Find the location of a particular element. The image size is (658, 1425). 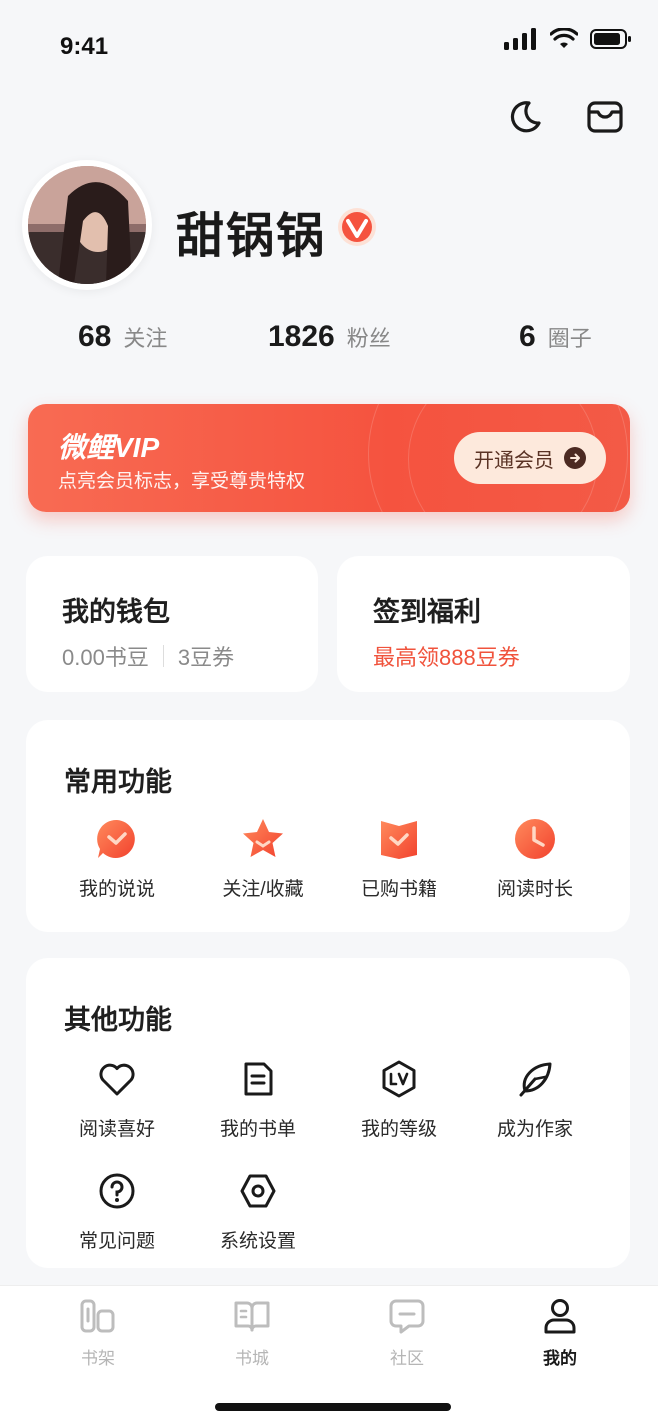

moon-icon is located at coordinates (525, 117).